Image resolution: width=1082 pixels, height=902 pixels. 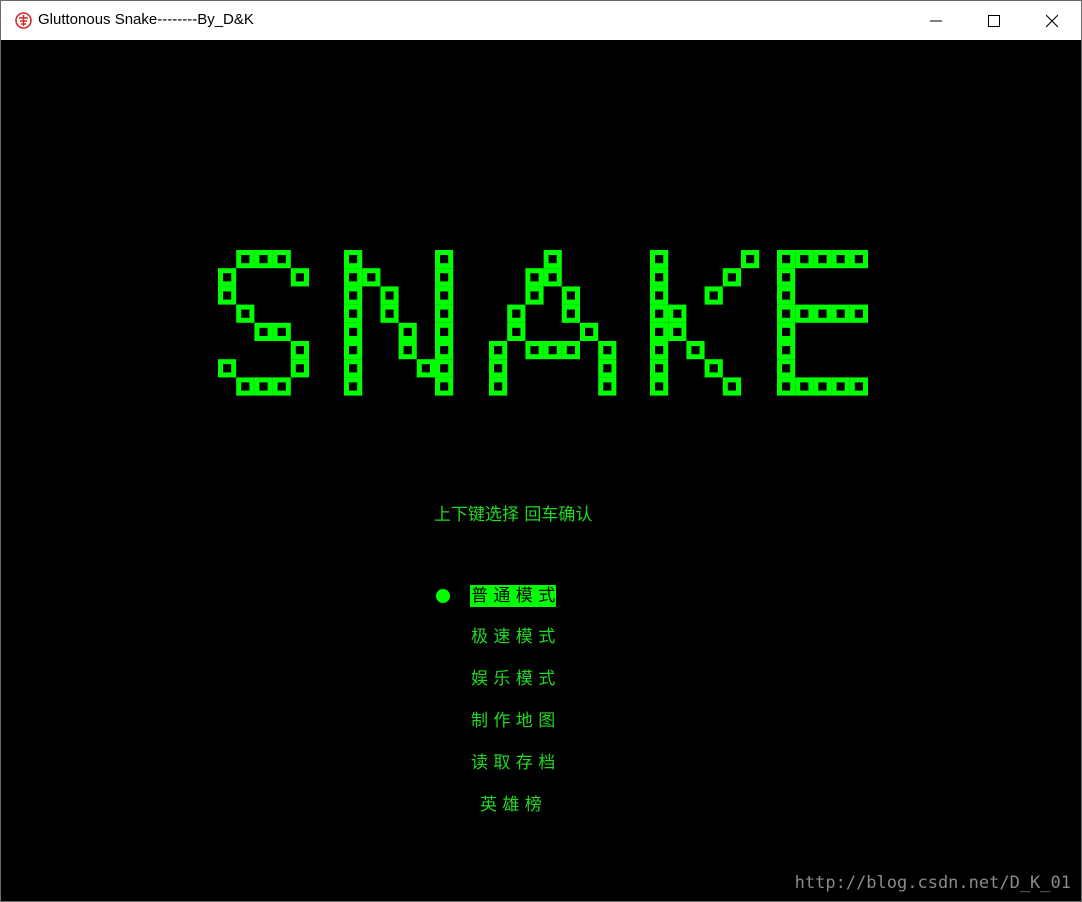 I want to click on close-icon, so click(x=1052, y=20).